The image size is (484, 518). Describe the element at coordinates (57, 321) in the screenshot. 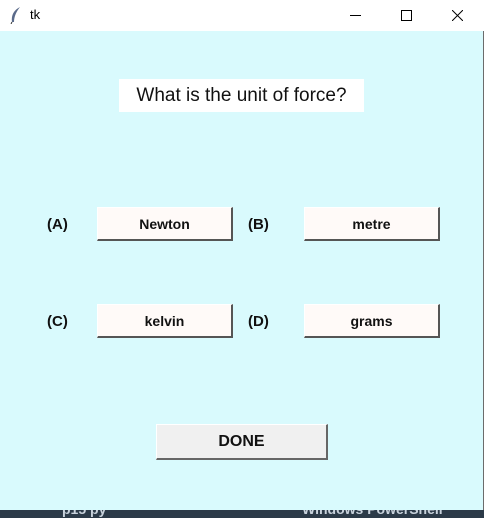

I see `option-c-label: (C)` at that location.